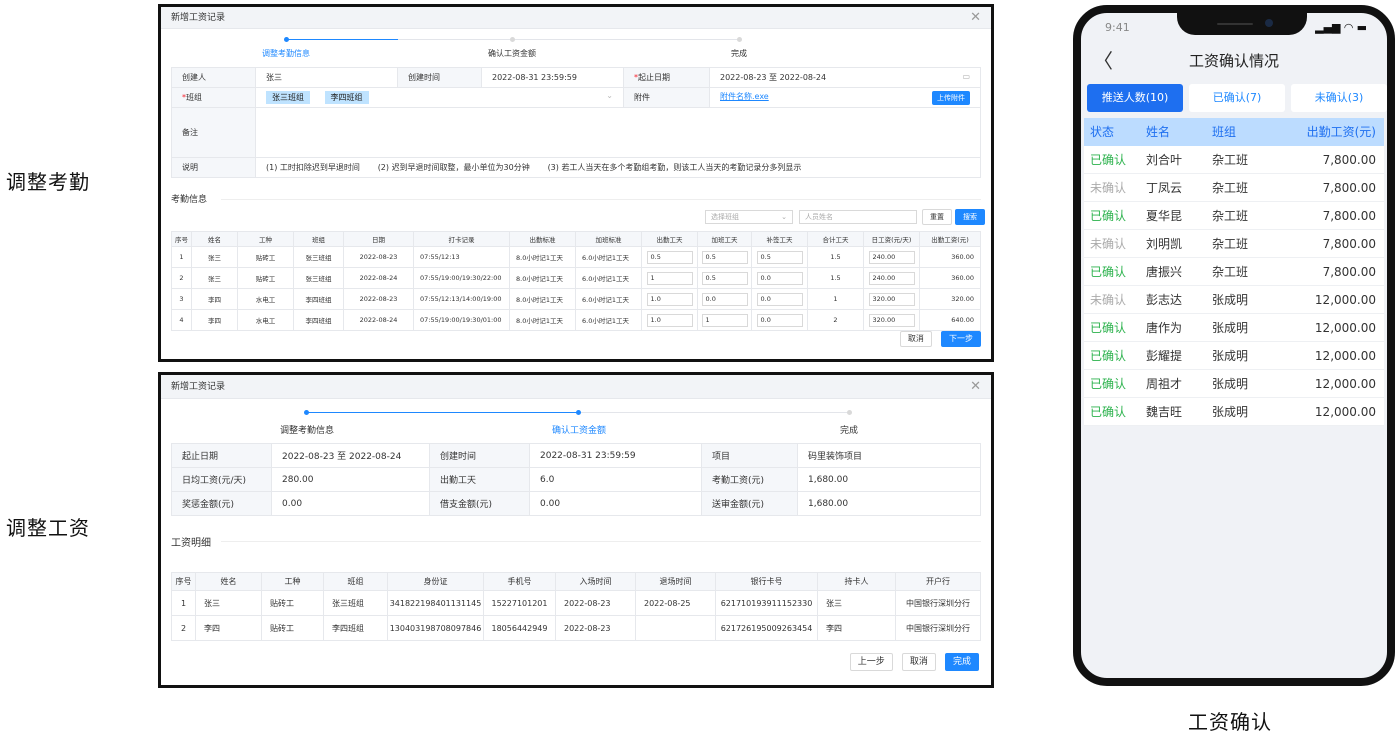 The height and width of the screenshot is (739, 1399). Describe the element at coordinates (615, 479) in the screenshot. I see `summary-value: 6.0` at that location.